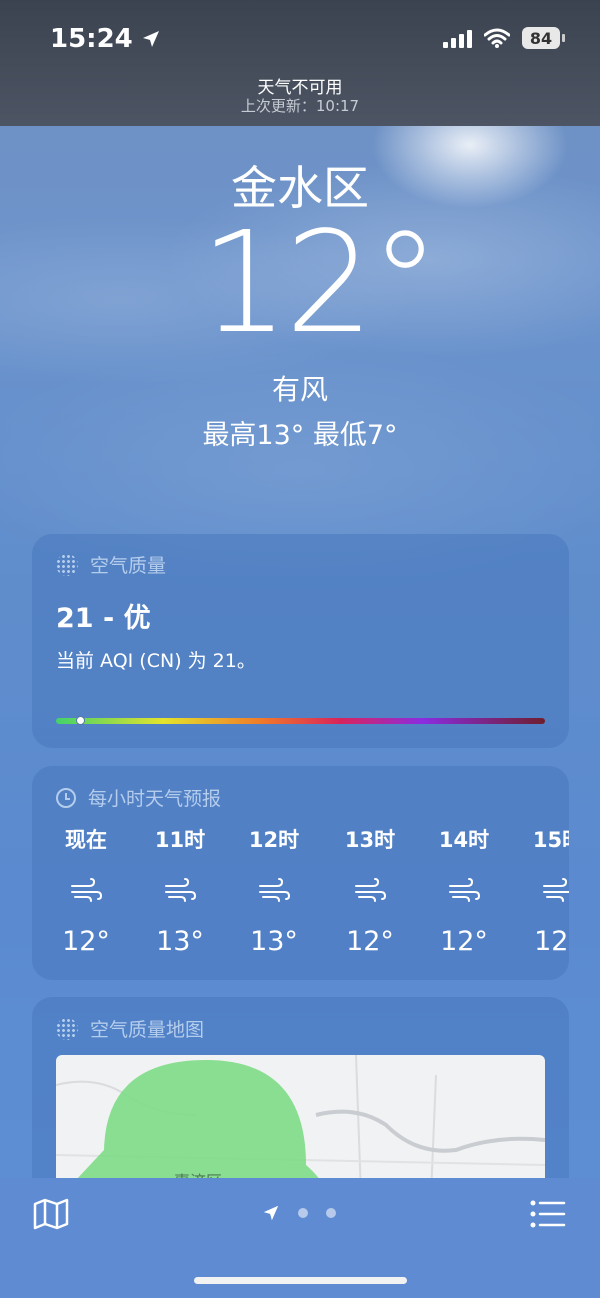 The image size is (600, 1298). What do you see at coordinates (541, 38) in the screenshot?
I see `battery-level: 84` at bounding box center [541, 38].